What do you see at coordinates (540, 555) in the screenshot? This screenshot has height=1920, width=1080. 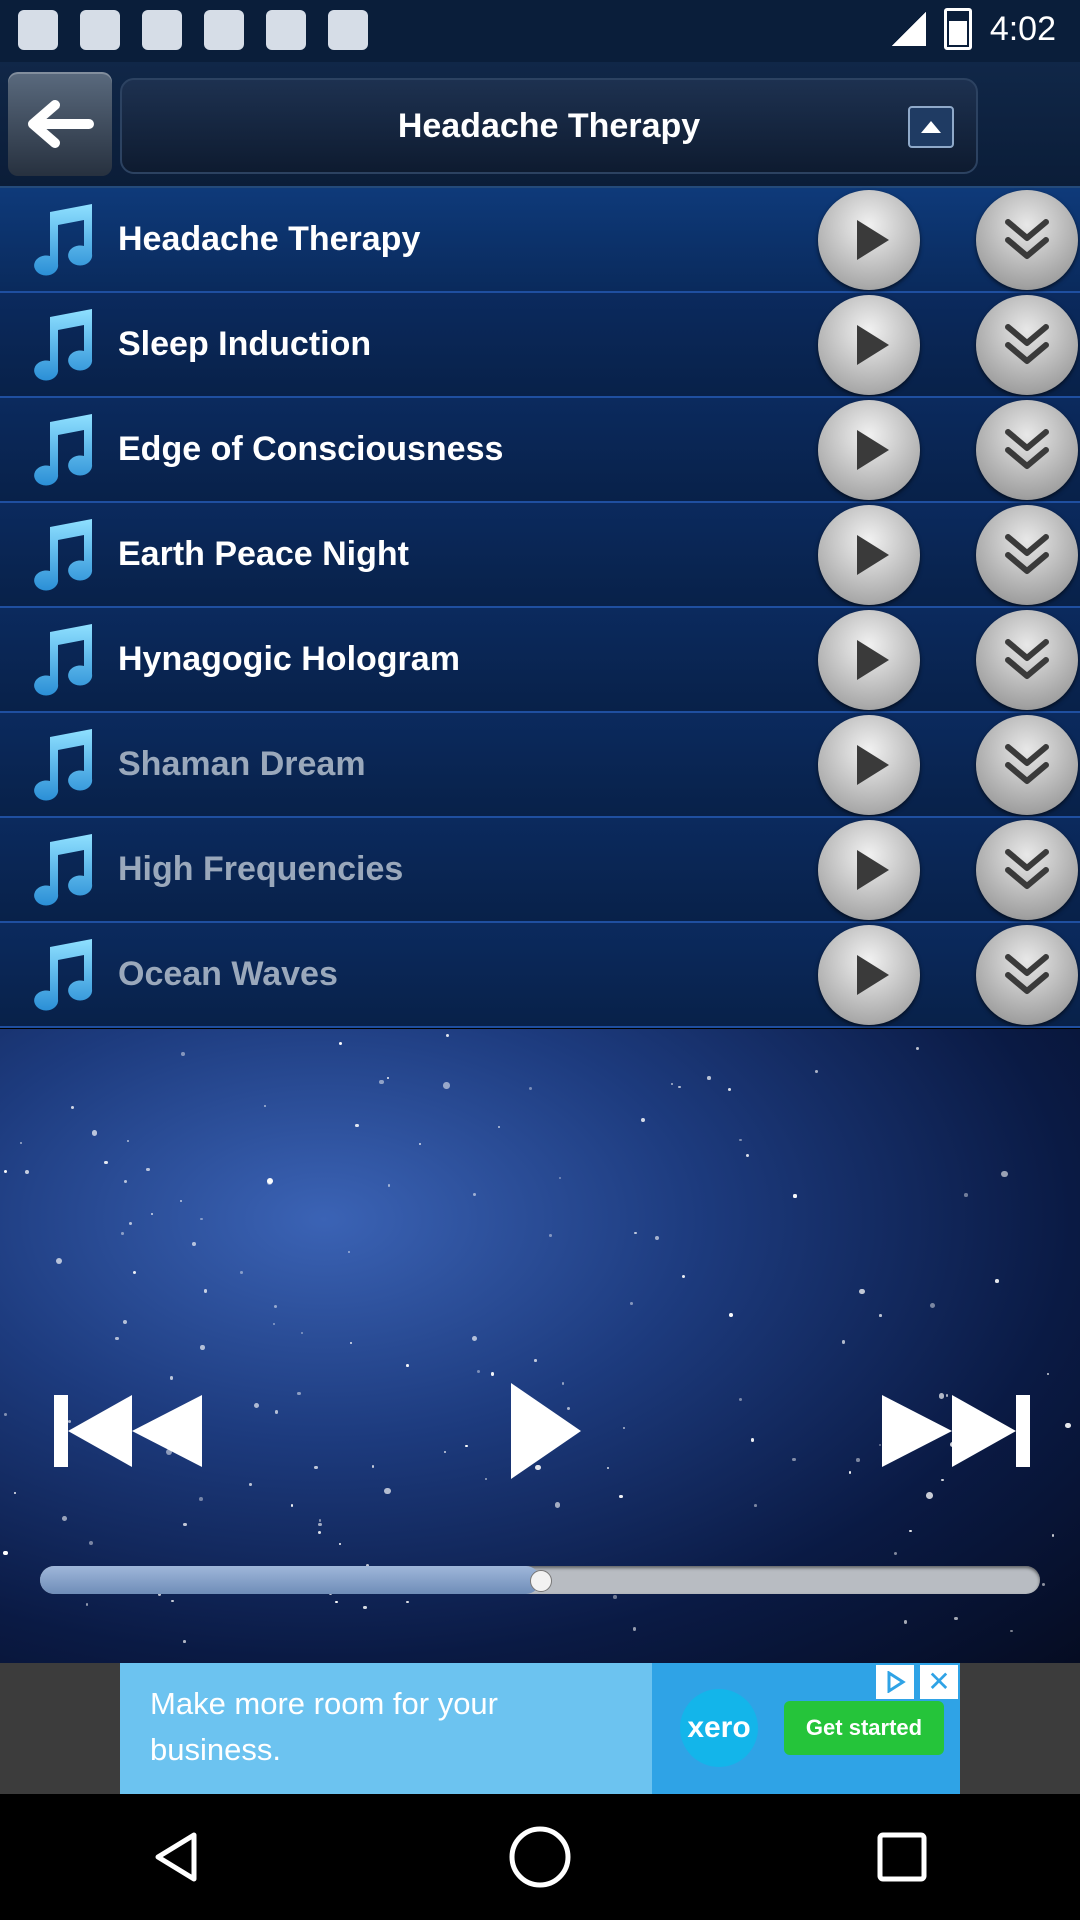 I see `track-row: Earth Peace Night` at bounding box center [540, 555].